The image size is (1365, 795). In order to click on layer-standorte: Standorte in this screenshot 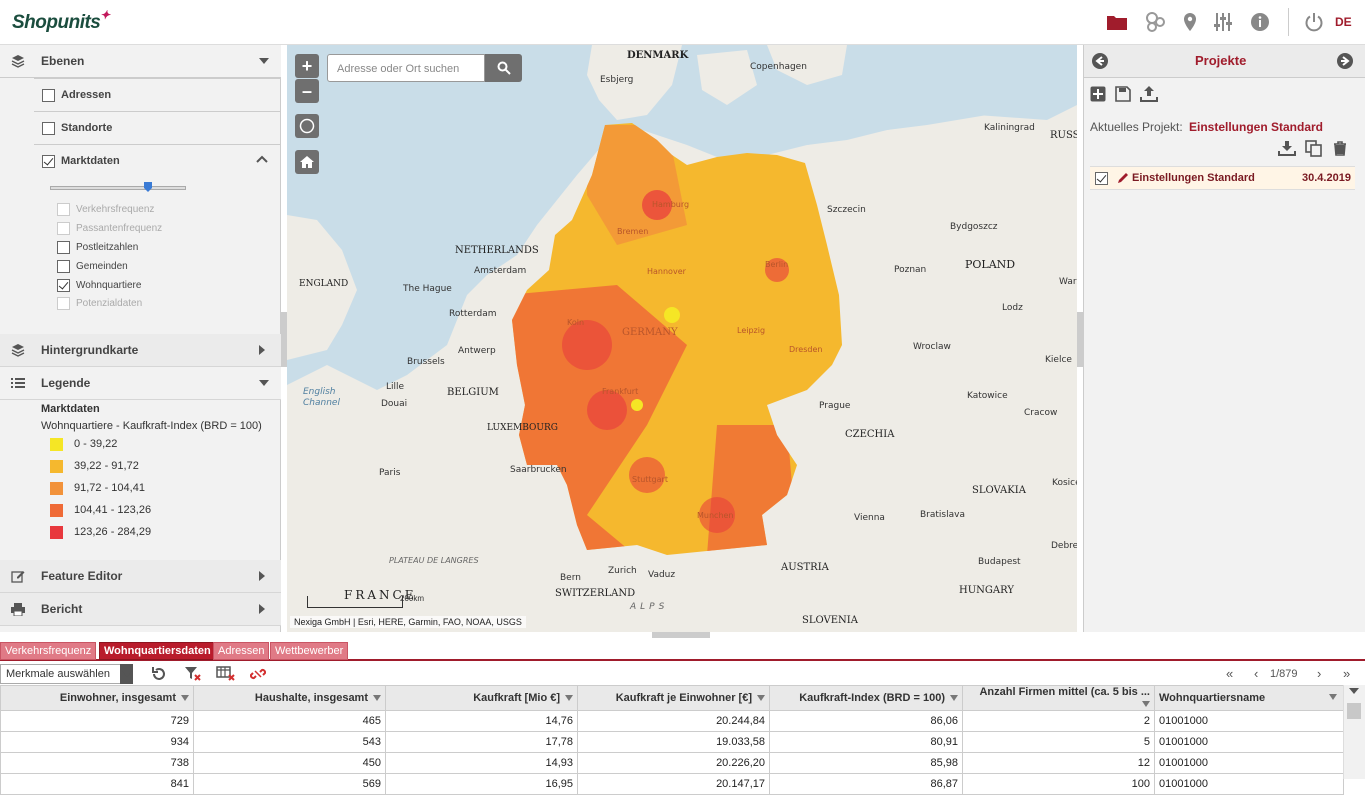, I will do `click(77, 128)`.